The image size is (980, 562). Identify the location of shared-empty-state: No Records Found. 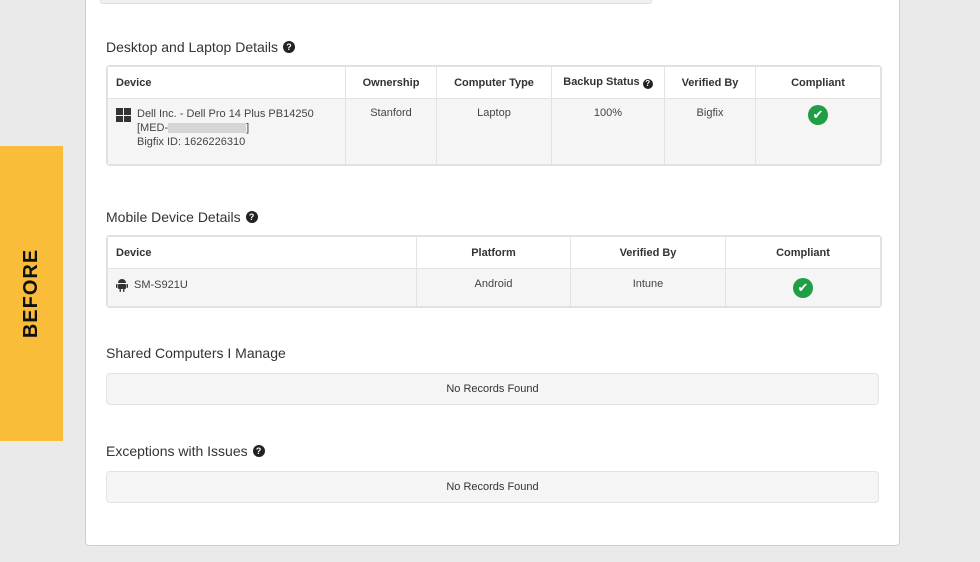
(492, 389).